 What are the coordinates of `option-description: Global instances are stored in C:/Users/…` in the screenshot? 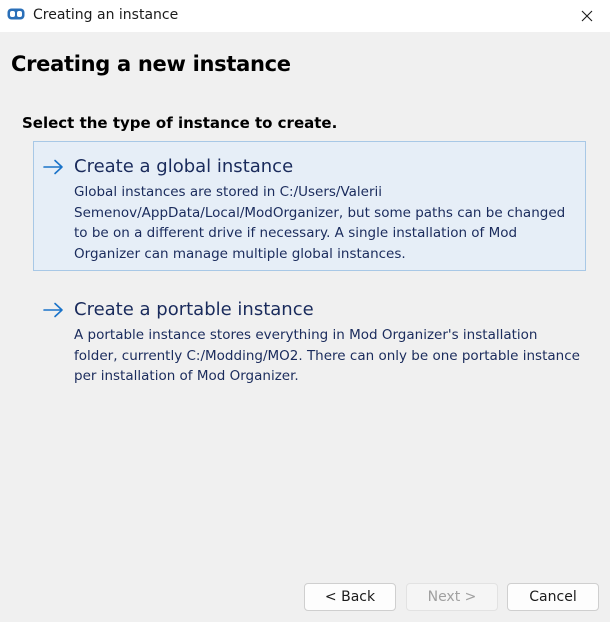 It's located at (320, 223).